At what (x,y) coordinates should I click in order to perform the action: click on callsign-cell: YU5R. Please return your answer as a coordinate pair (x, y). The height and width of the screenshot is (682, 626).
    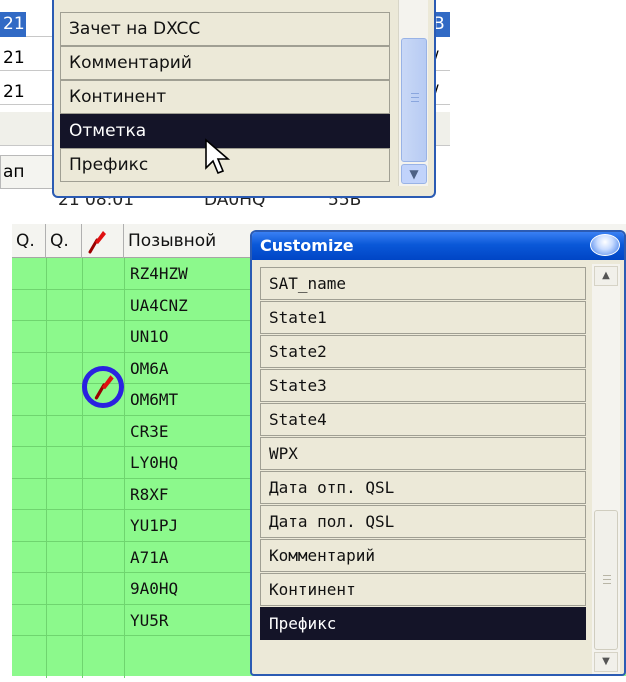
    Looking at the image, I should click on (149, 620).